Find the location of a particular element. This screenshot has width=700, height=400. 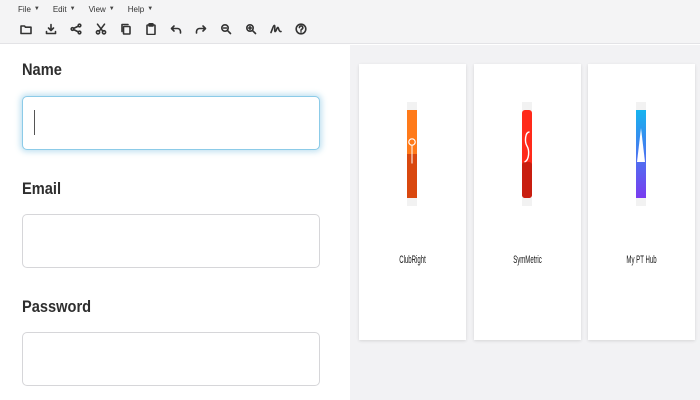

menu-help: Help ▼ is located at coordinates (140, 9).